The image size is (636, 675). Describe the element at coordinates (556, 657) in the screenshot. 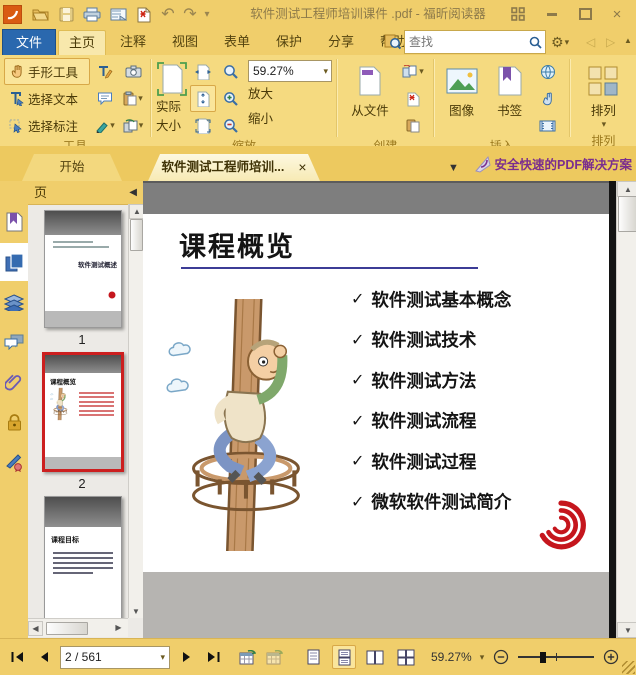

I see `zoom-slider` at that location.